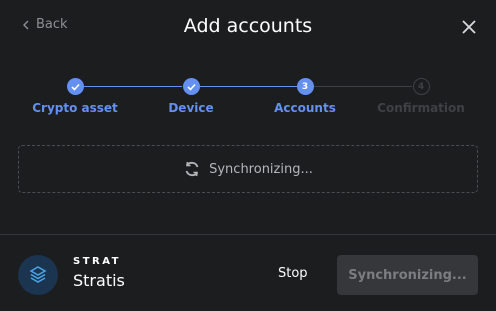  Describe the element at coordinates (97, 261) in the screenshot. I see `coin-ticker: STRAT` at that location.